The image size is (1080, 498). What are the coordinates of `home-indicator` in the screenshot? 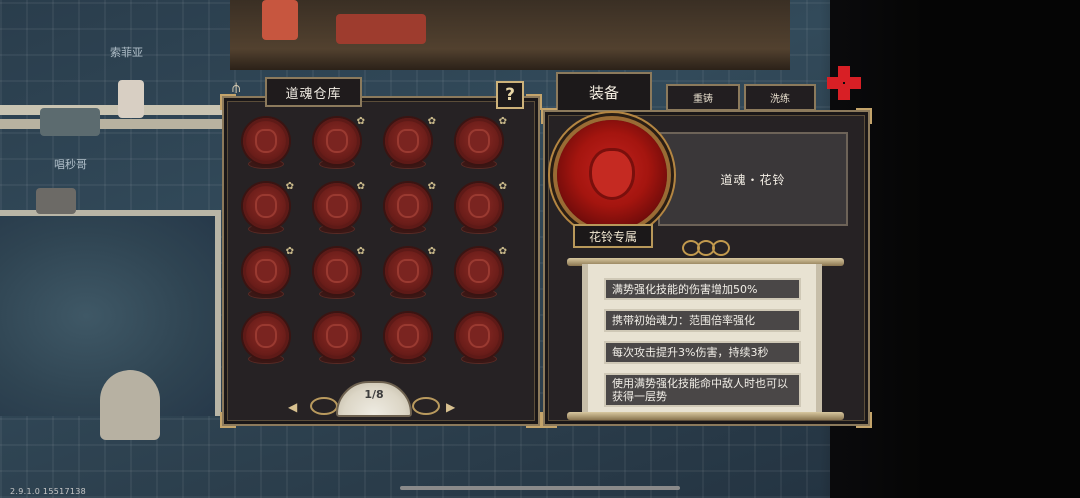 It's located at (540, 488).